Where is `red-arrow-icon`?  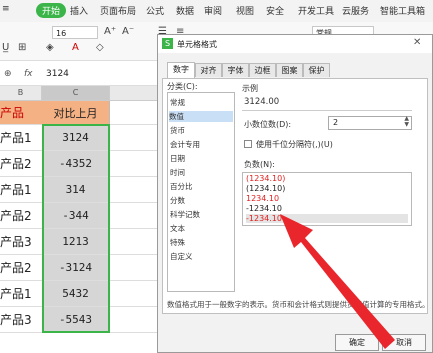
red-arrow-icon is located at coordinates (337, 281).